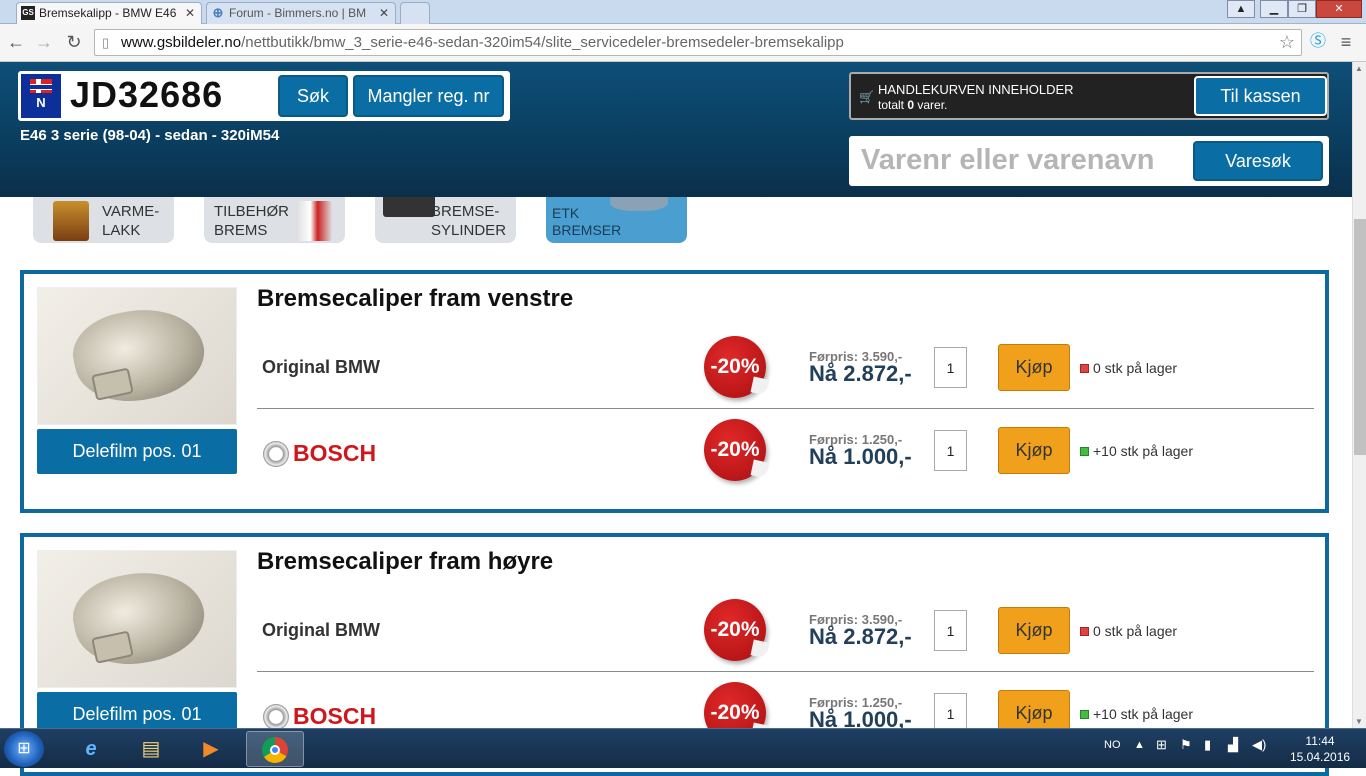 The image size is (1366, 776). I want to click on category-tilbehor-brems: TILBEHØR BREMS, so click(274, 220).